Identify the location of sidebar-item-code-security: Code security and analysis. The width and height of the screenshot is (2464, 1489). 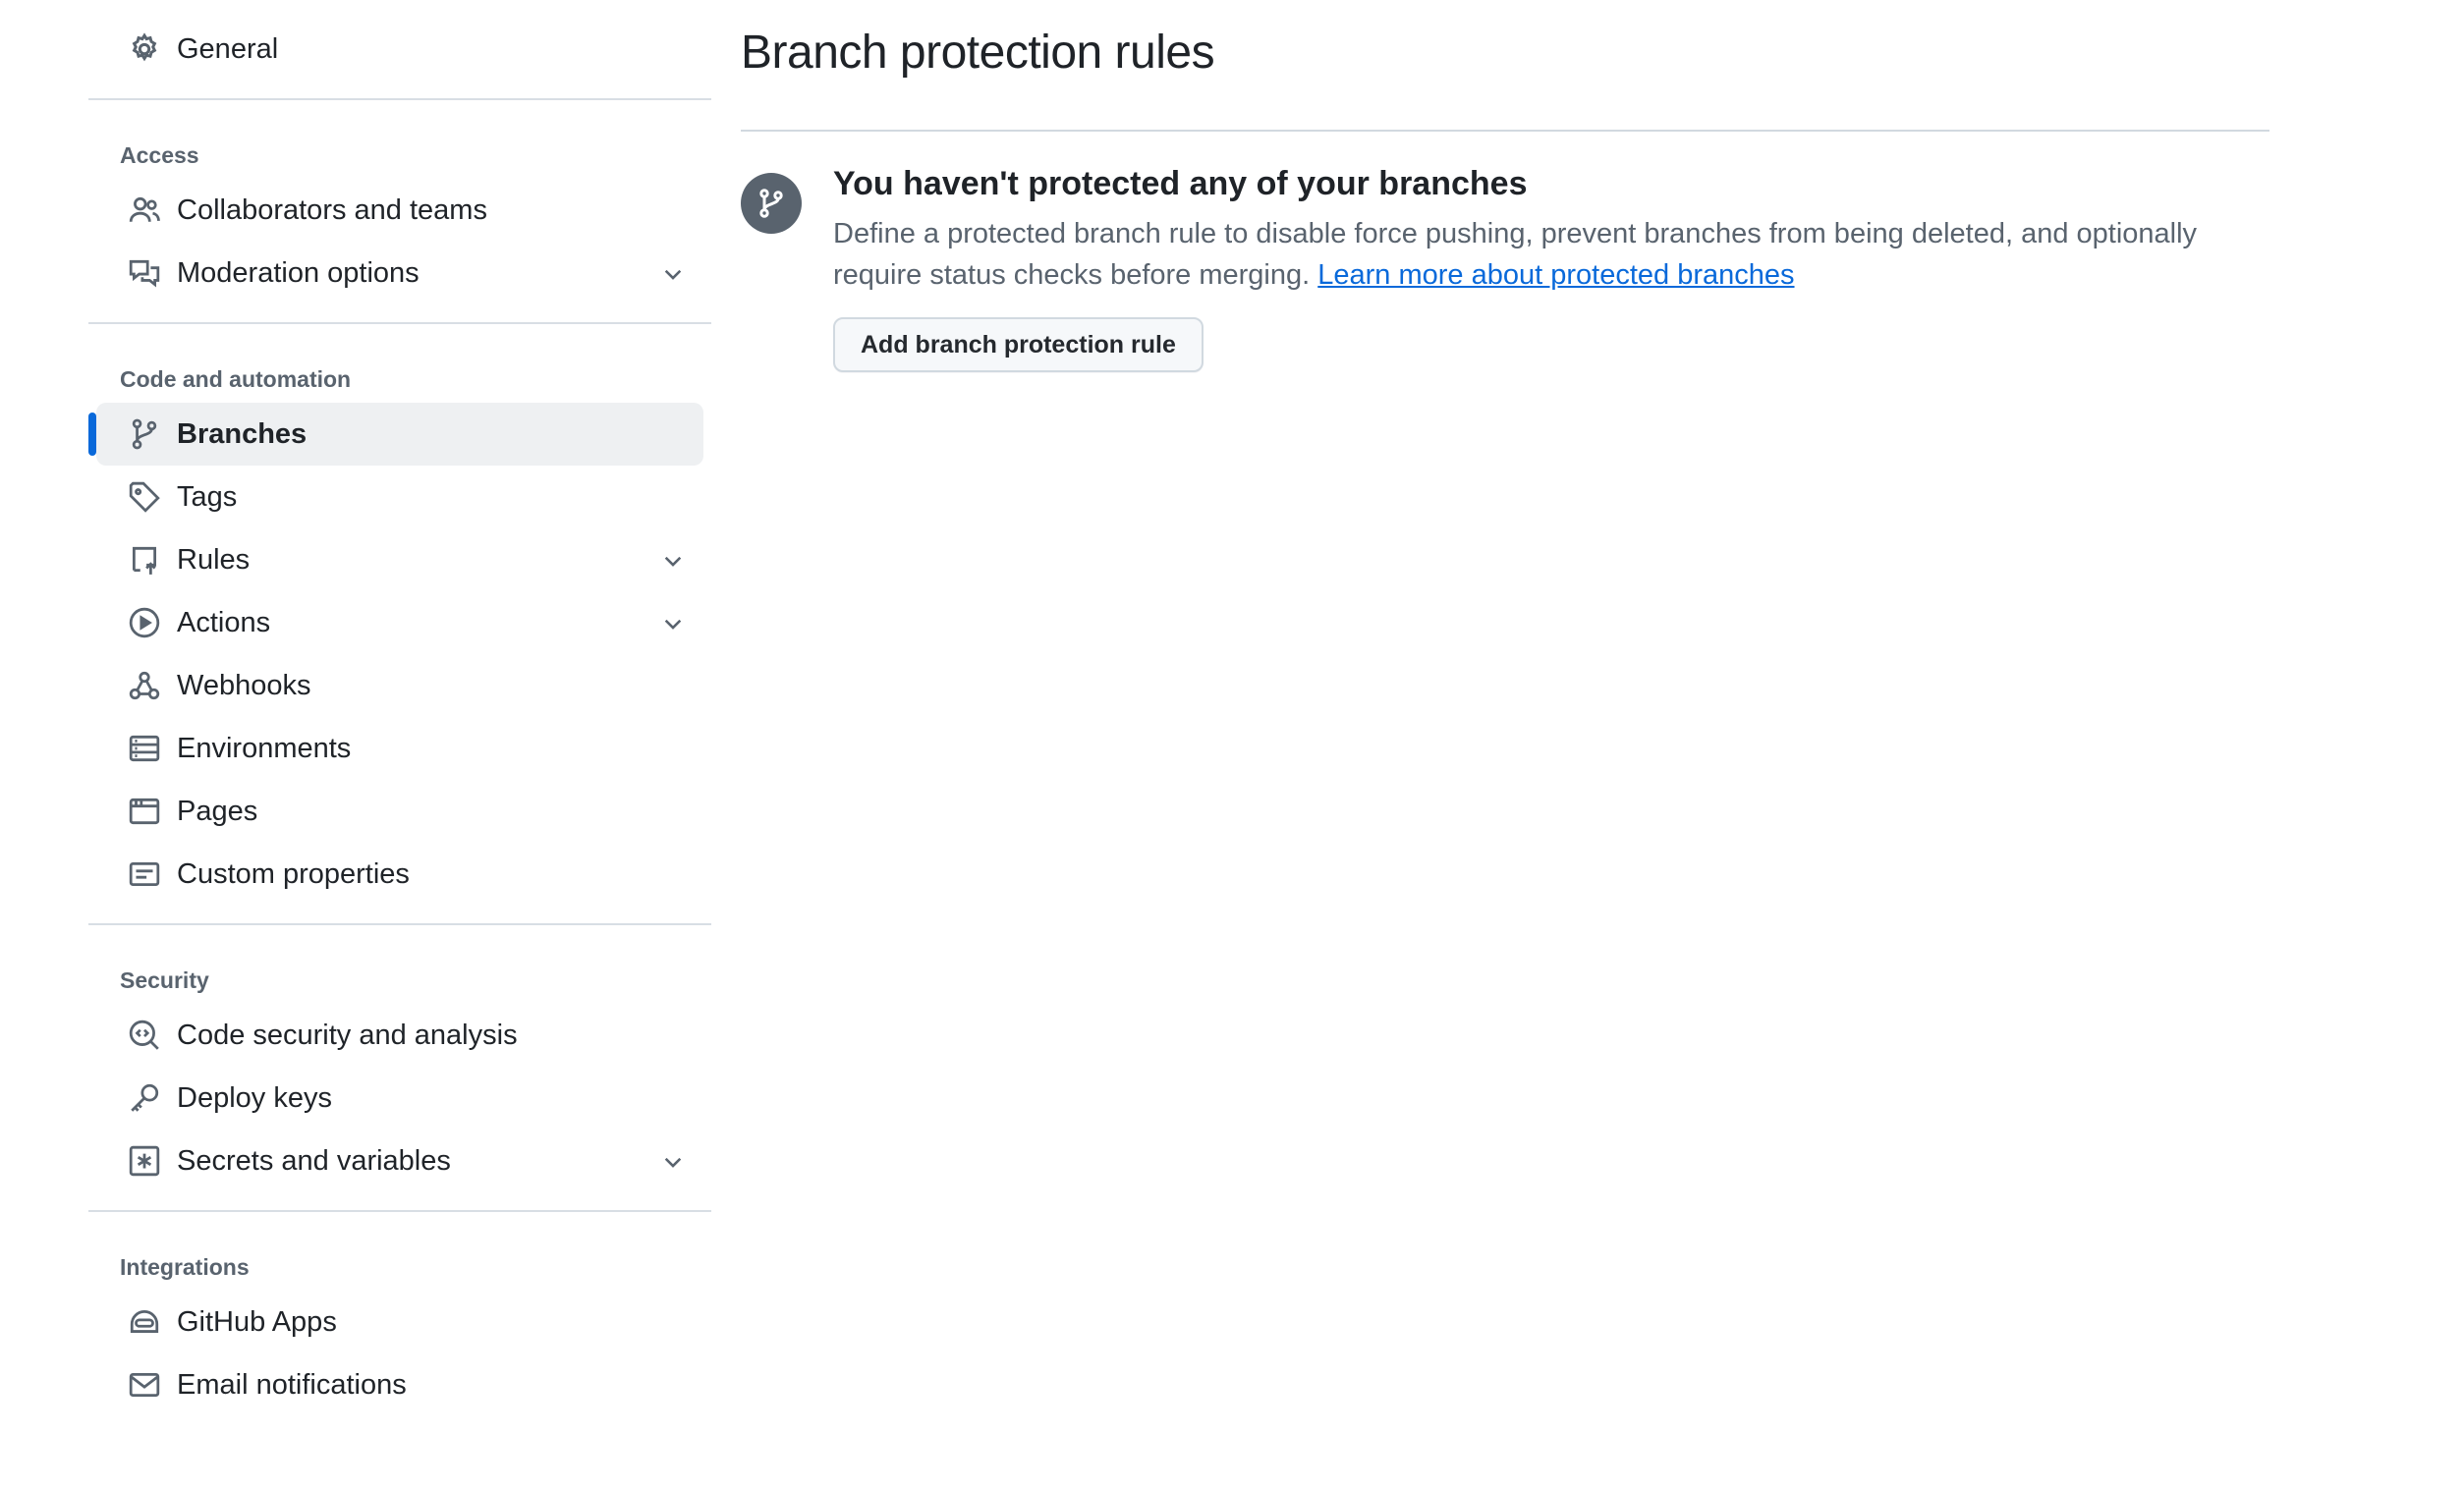
(399, 1036).